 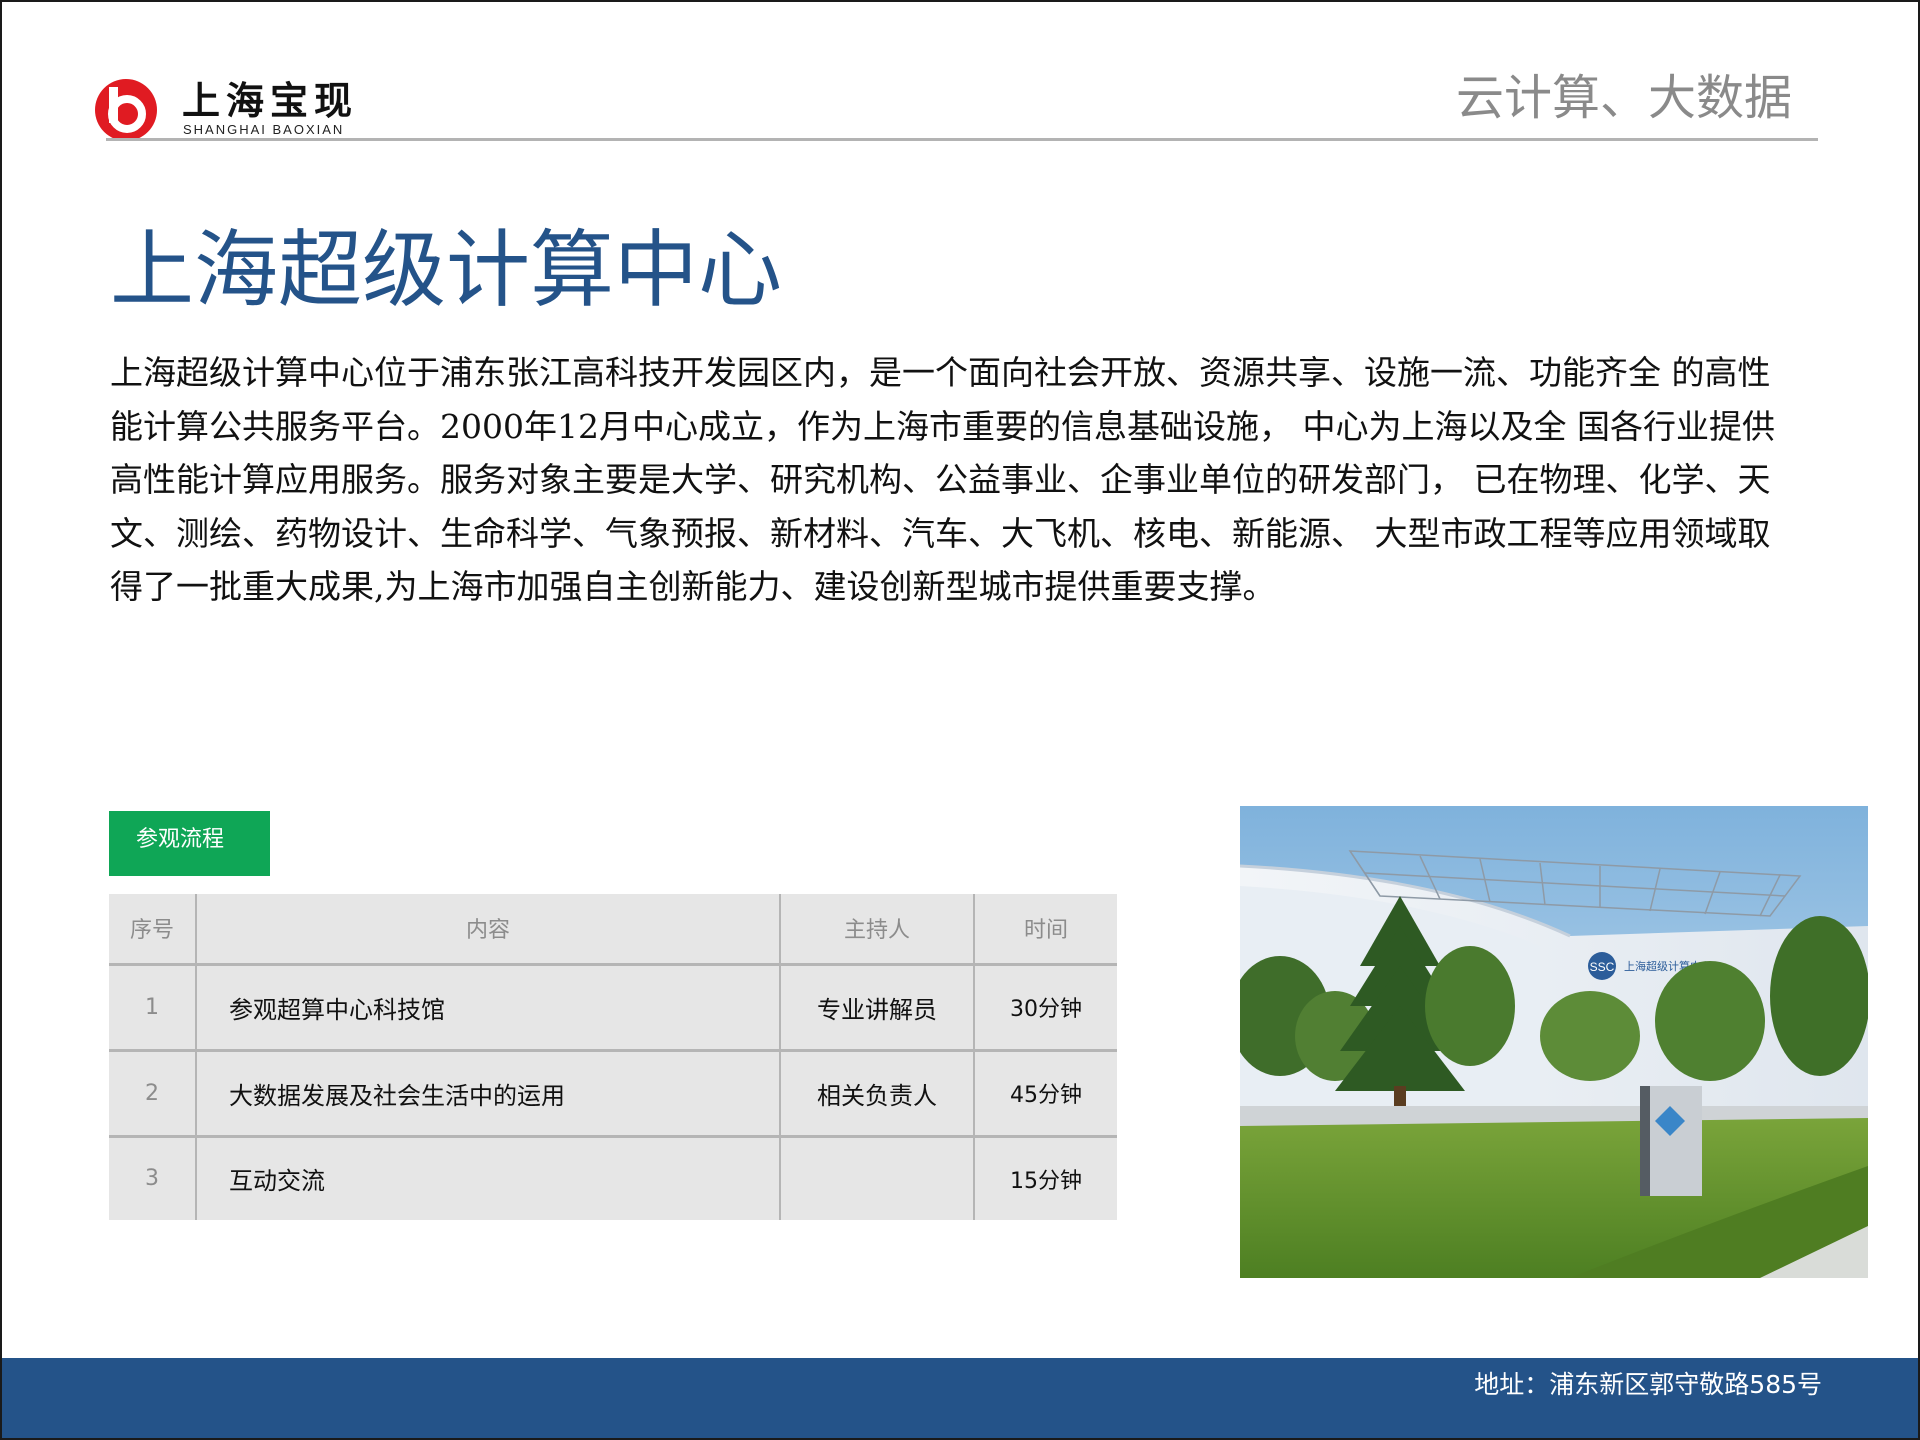 What do you see at coordinates (446, 270) in the screenshot?
I see `page-title: 上海超级计算中心` at bounding box center [446, 270].